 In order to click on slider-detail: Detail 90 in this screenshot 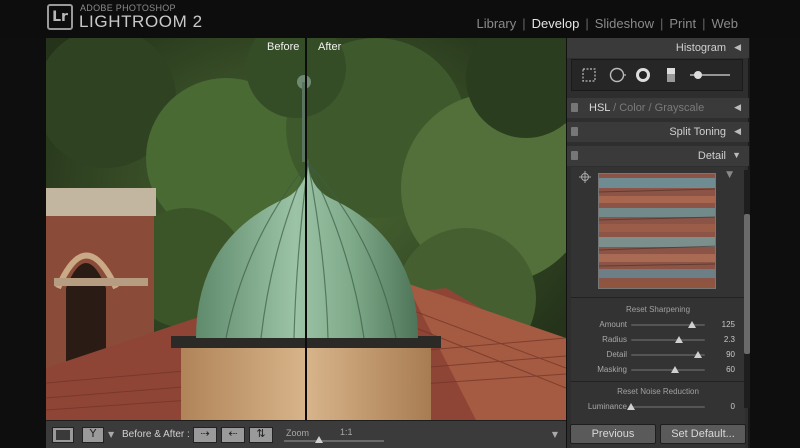, I will do `click(658, 355)`.